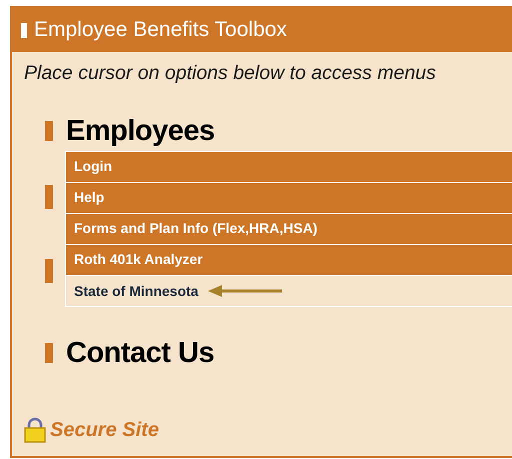 The height and width of the screenshot is (459, 512). Describe the element at coordinates (104, 430) in the screenshot. I see `secure-site-label: Secure Site` at that location.